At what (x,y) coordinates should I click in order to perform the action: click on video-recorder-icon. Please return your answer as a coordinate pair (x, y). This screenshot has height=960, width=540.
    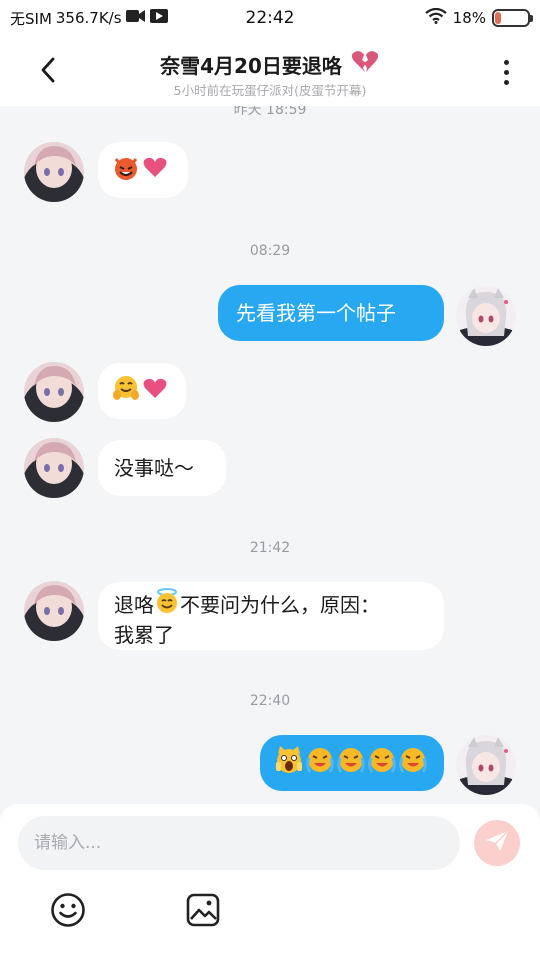
    Looking at the image, I should click on (135, 18).